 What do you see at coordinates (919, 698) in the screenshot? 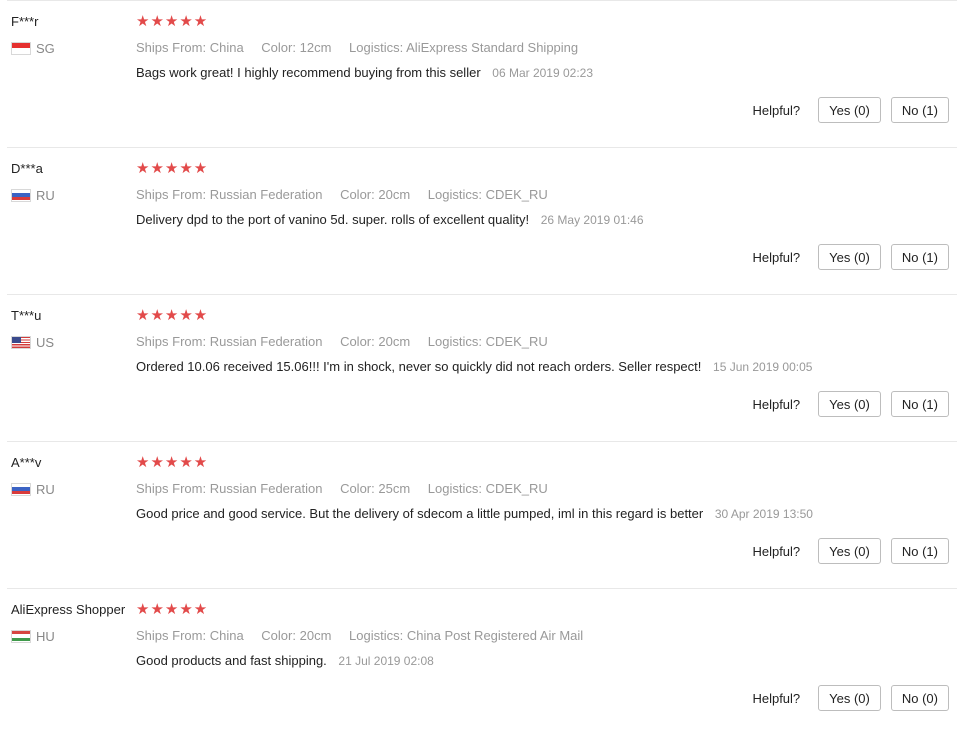
I see `helpful-no-button: No (0)` at bounding box center [919, 698].